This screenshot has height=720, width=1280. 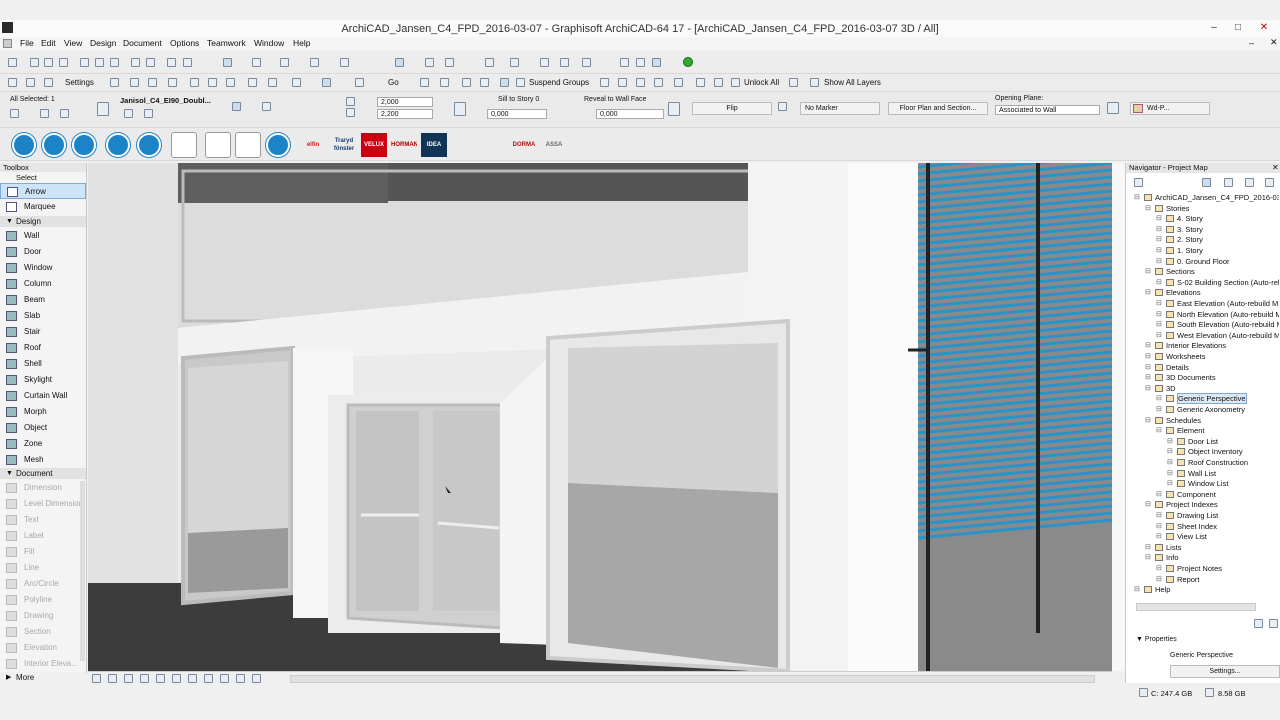 What do you see at coordinates (230, 82) in the screenshot?
I see `zoom-out-icon` at bounding box center [230, 82].